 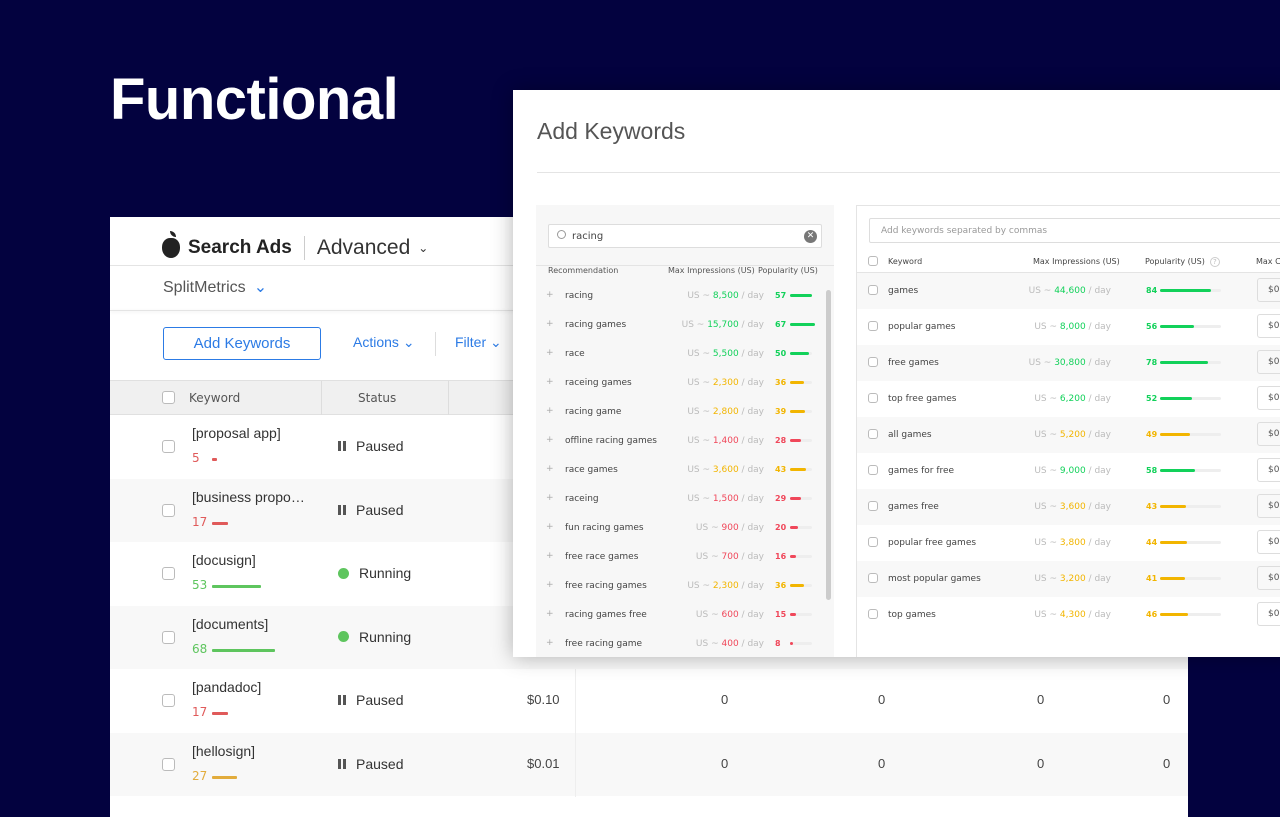 I want to click on table-row: [pandadoc] 17 Paused $0.10 0 0 0 0, so click(x=649, y=701).